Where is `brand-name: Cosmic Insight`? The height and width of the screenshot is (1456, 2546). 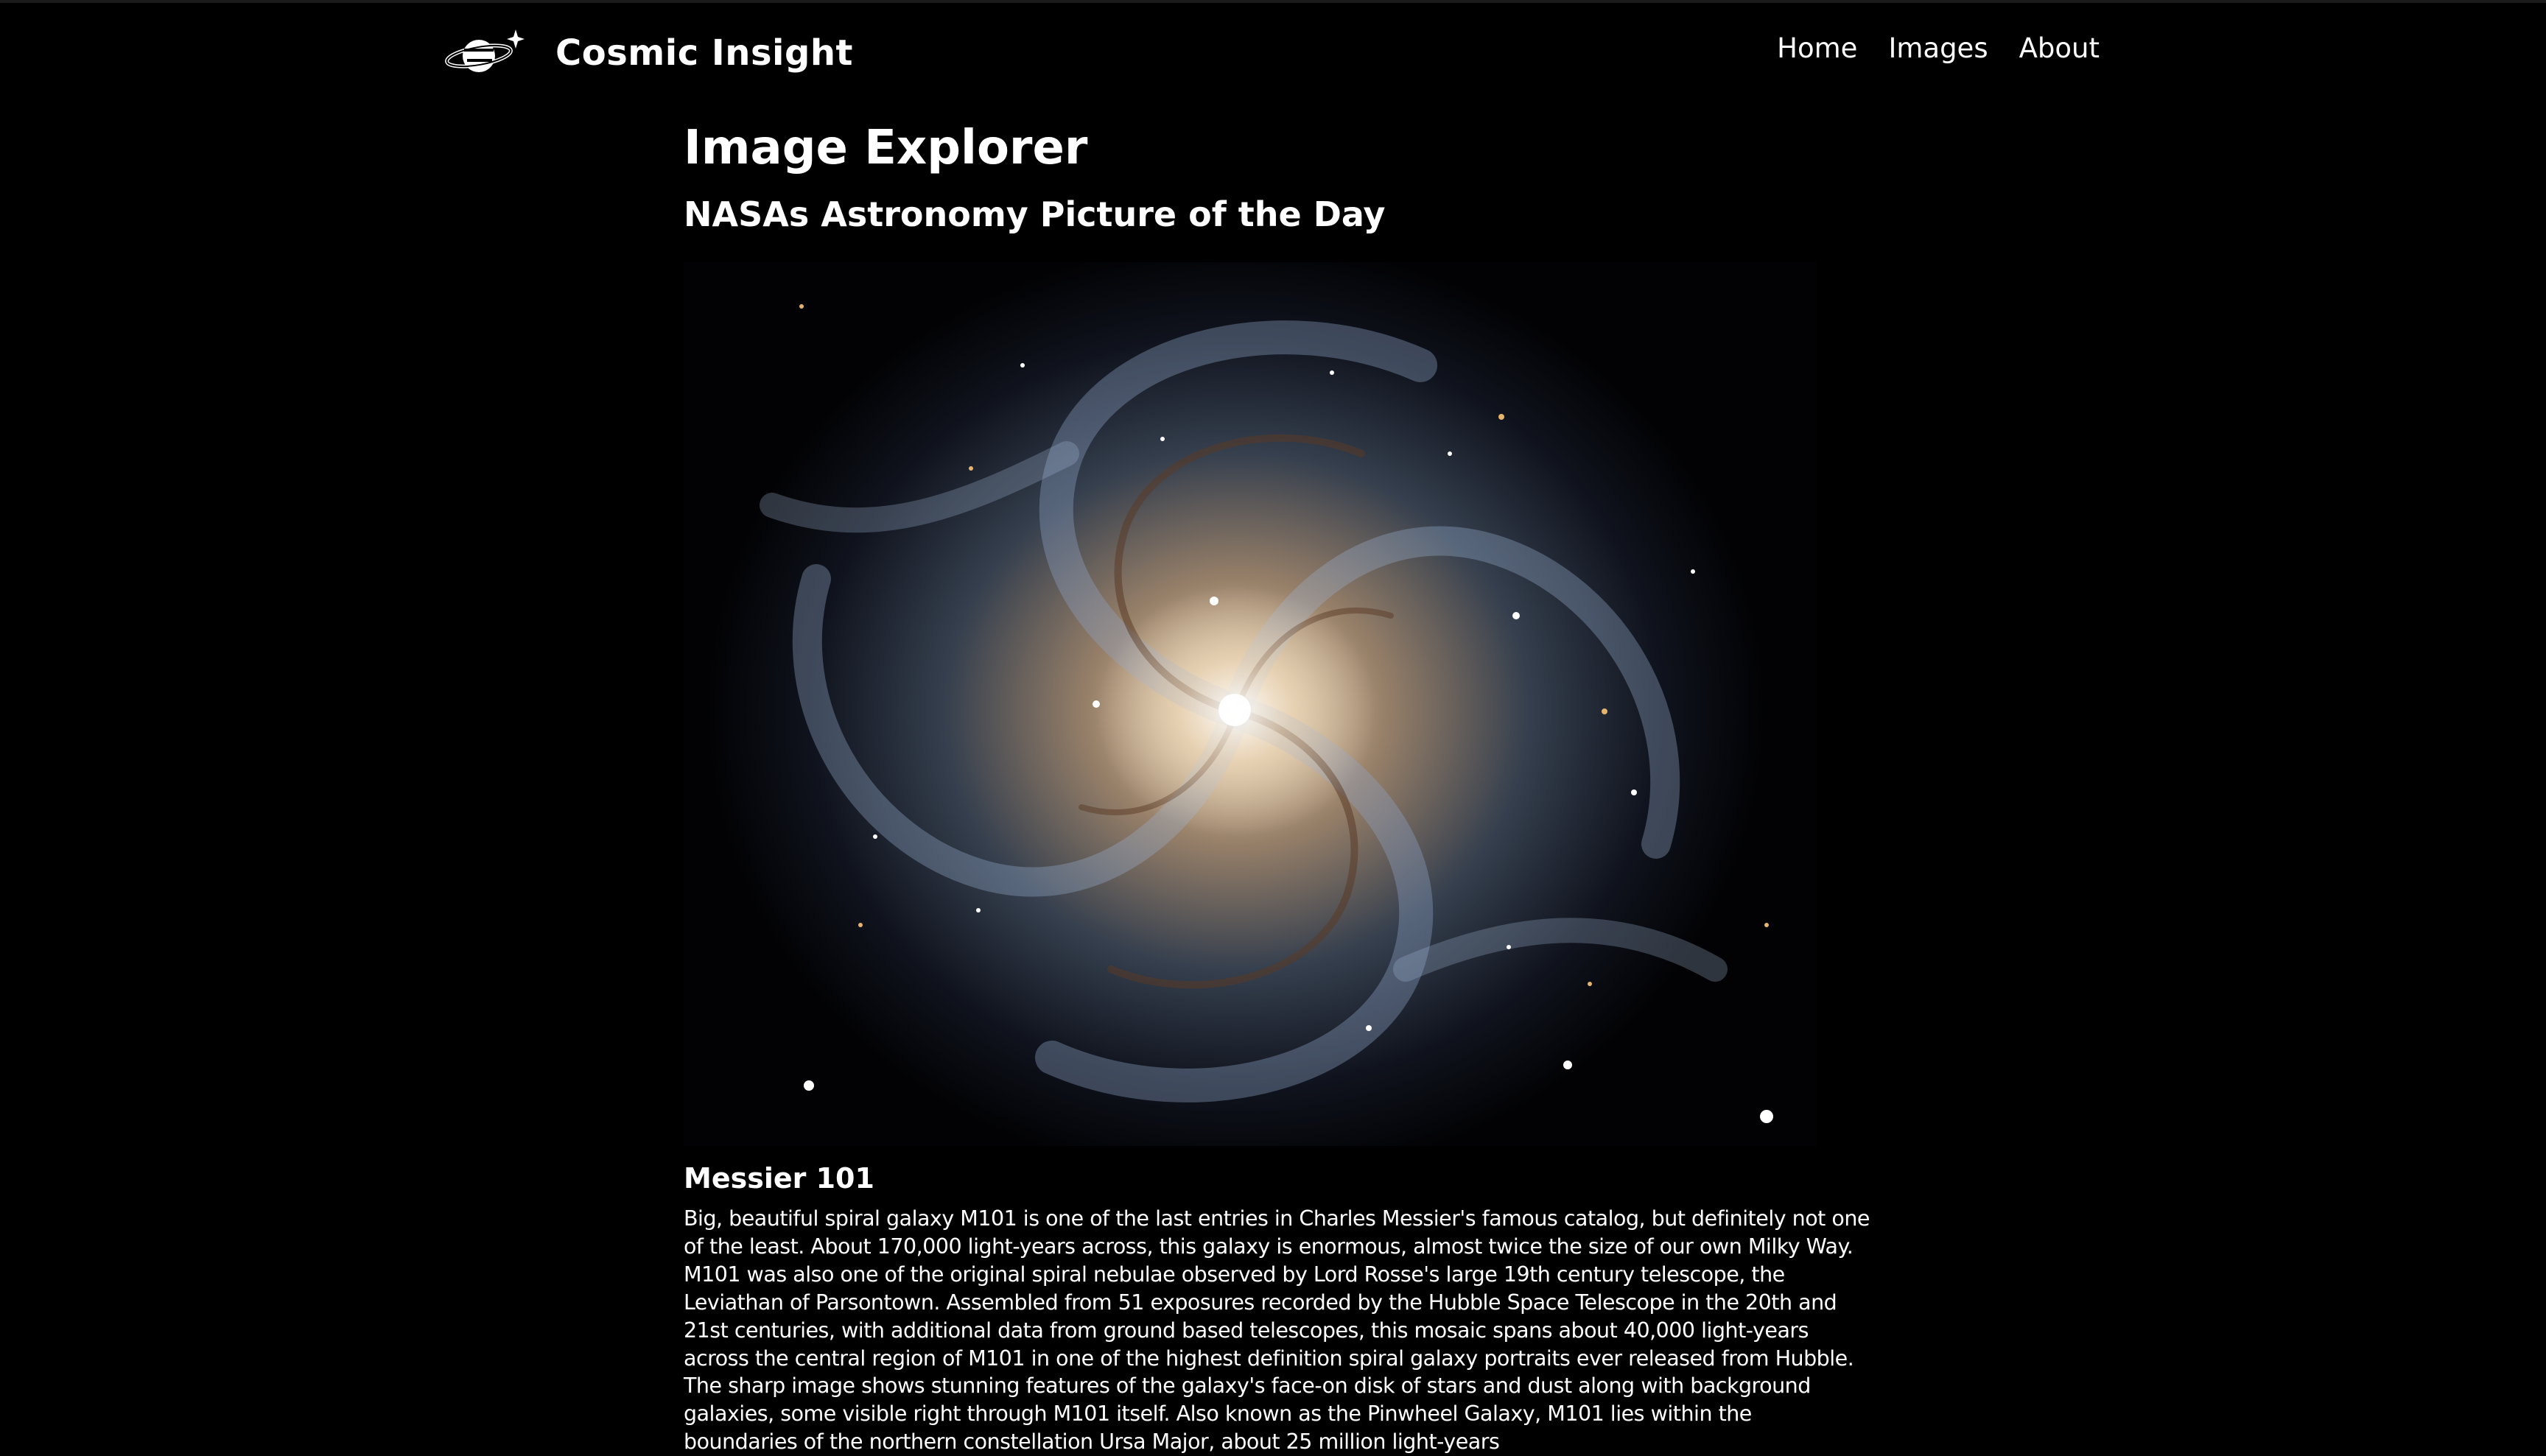 brand-name: Cosmic Insight is located at coordinates (704, 53).